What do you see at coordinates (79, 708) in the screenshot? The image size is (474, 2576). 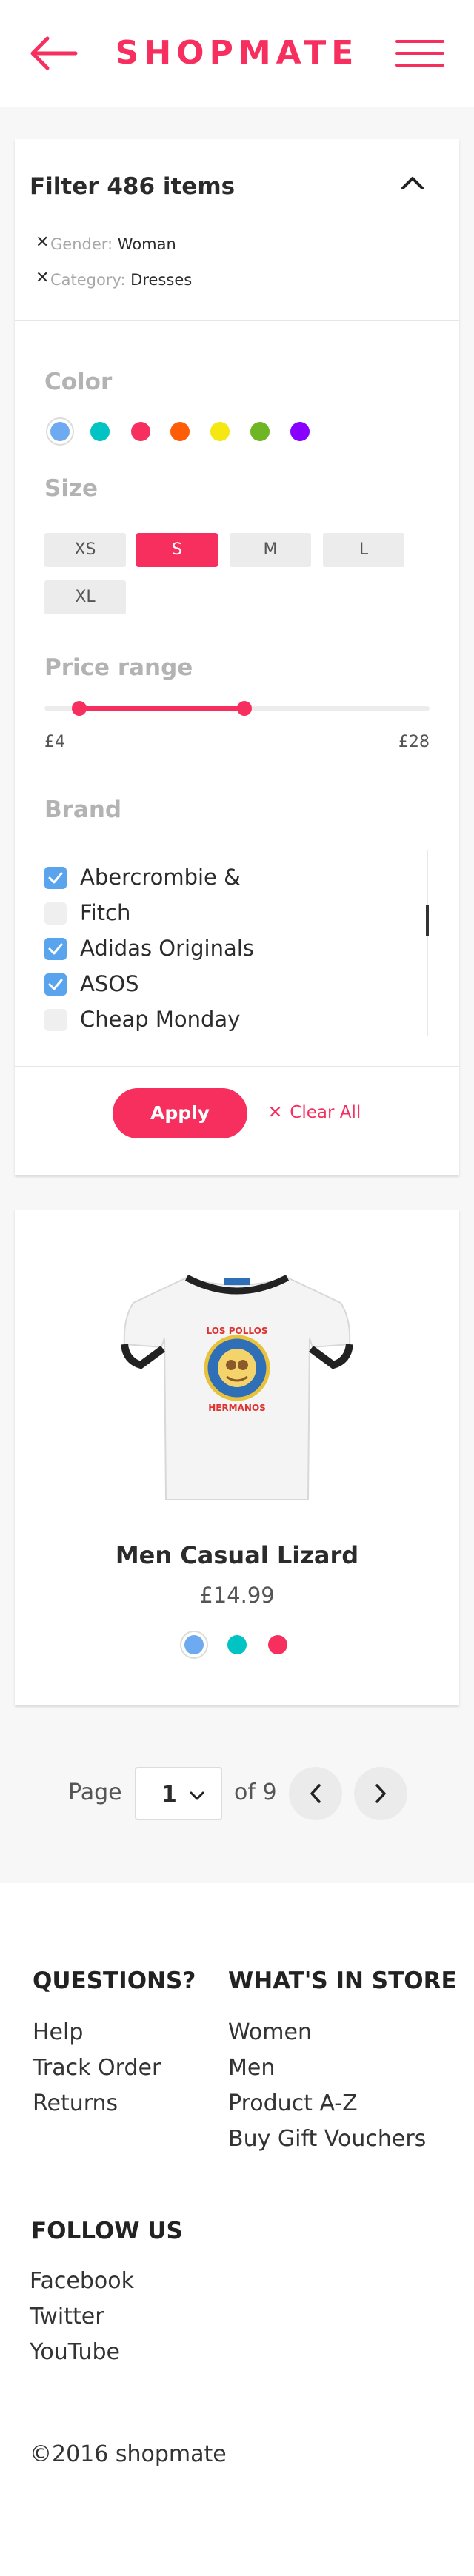 I see `price-range-min-handle` at bounding box center [79, 708].